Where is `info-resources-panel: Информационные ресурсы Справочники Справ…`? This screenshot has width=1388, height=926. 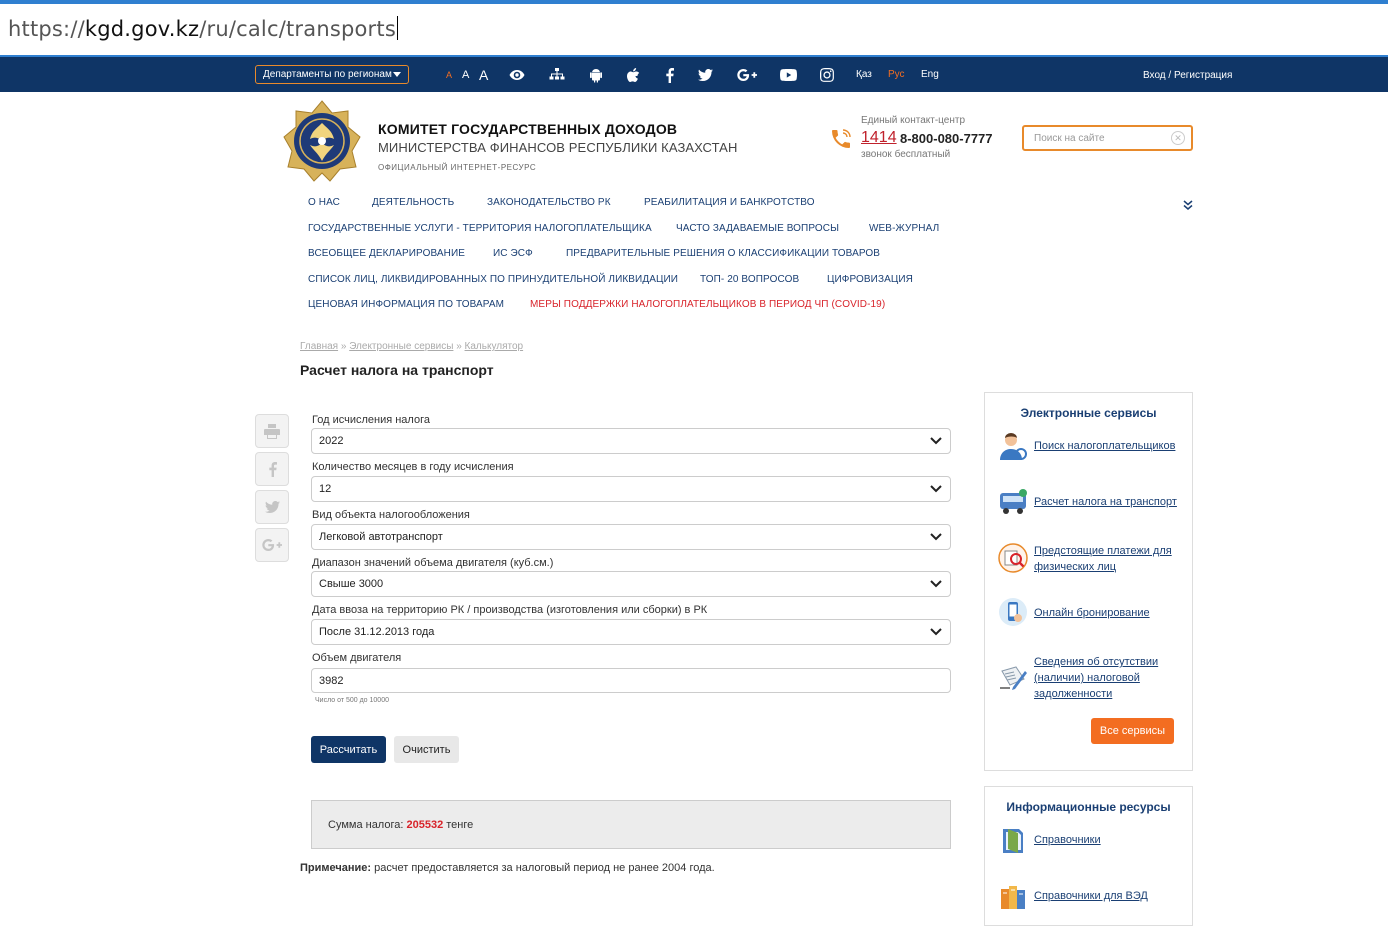 info-resources-panel: Информационные ресурсы Справочники Справ… is located at coordinates (1088, 856).